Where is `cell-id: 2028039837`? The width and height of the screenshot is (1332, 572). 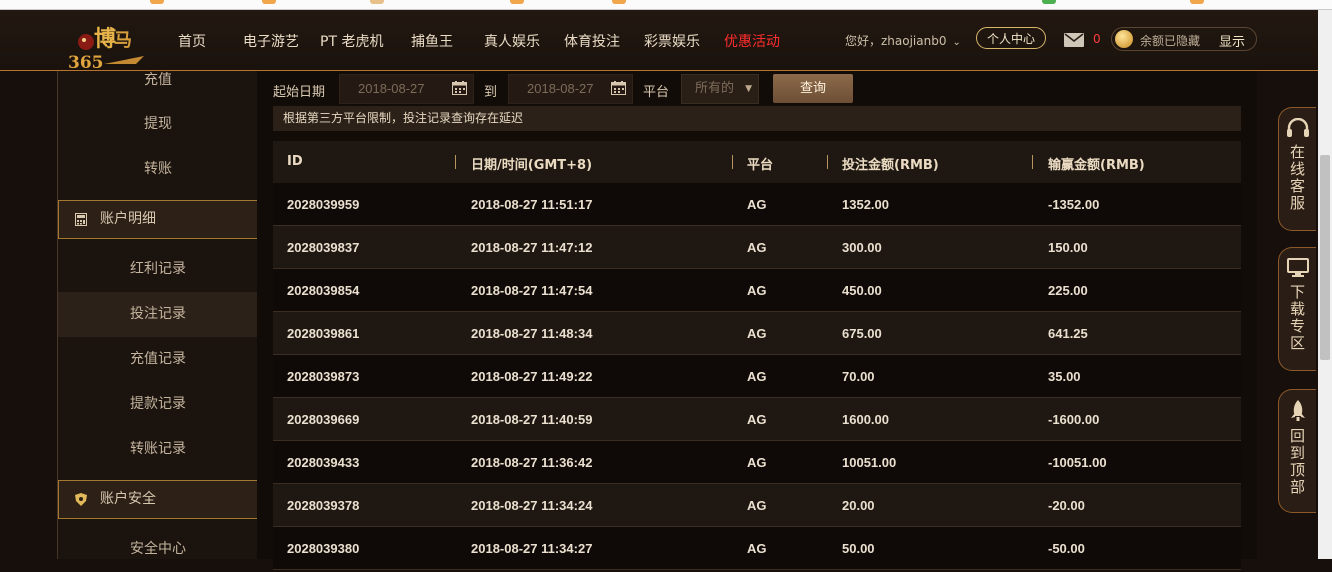
cell-id: 2028039837 is located at coordinates (323, 247).